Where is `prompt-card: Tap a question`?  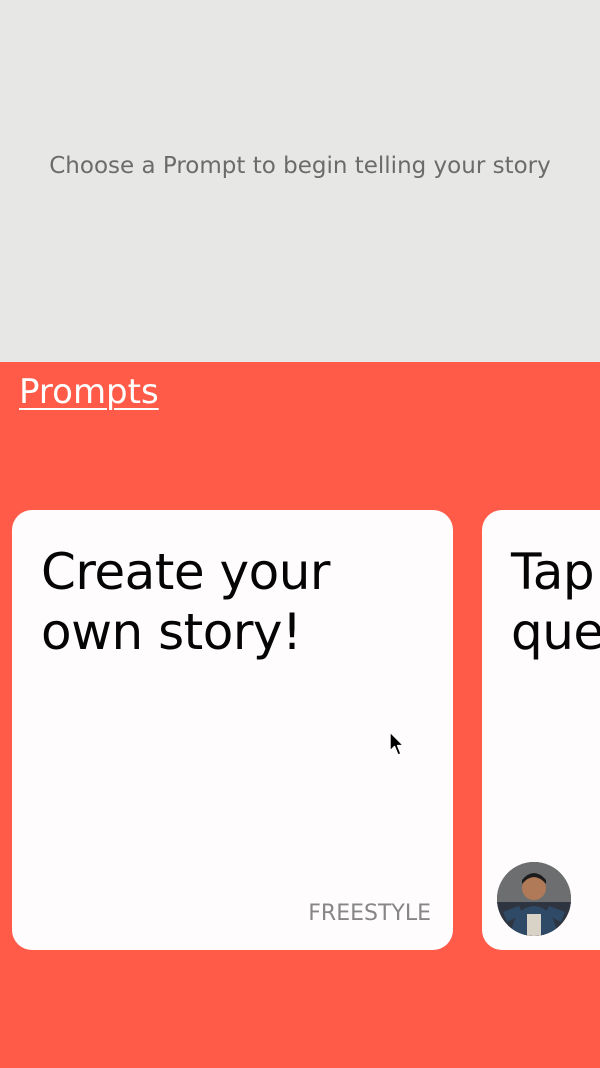
prompt-card: Tap a question is located at coordinates (541, 730).